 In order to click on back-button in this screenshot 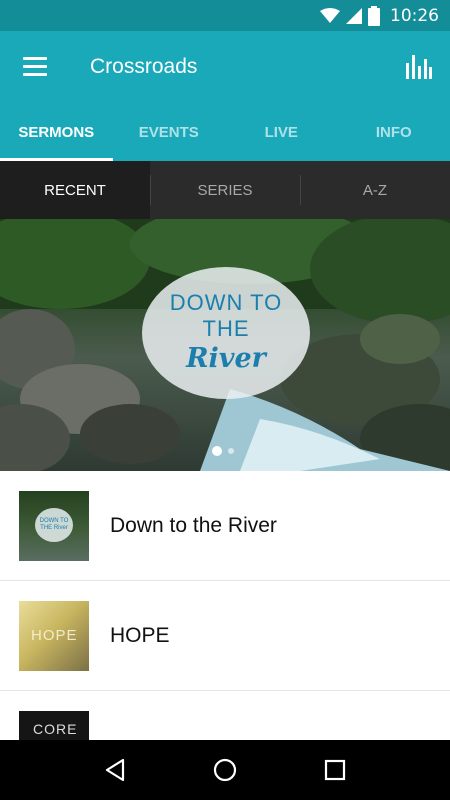, I will do `click(115, 770)`.